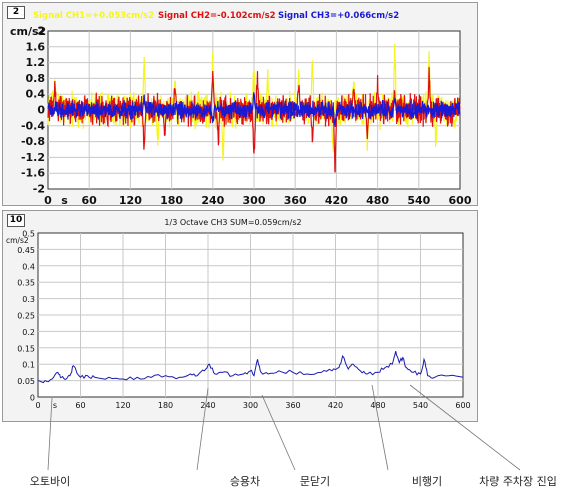 This screenshot has height=495, width=579. What do you see at coordinates (28, 332) in the screenshot?
I see `y-tick-label: 0.2` at bounding box center [28, 332].